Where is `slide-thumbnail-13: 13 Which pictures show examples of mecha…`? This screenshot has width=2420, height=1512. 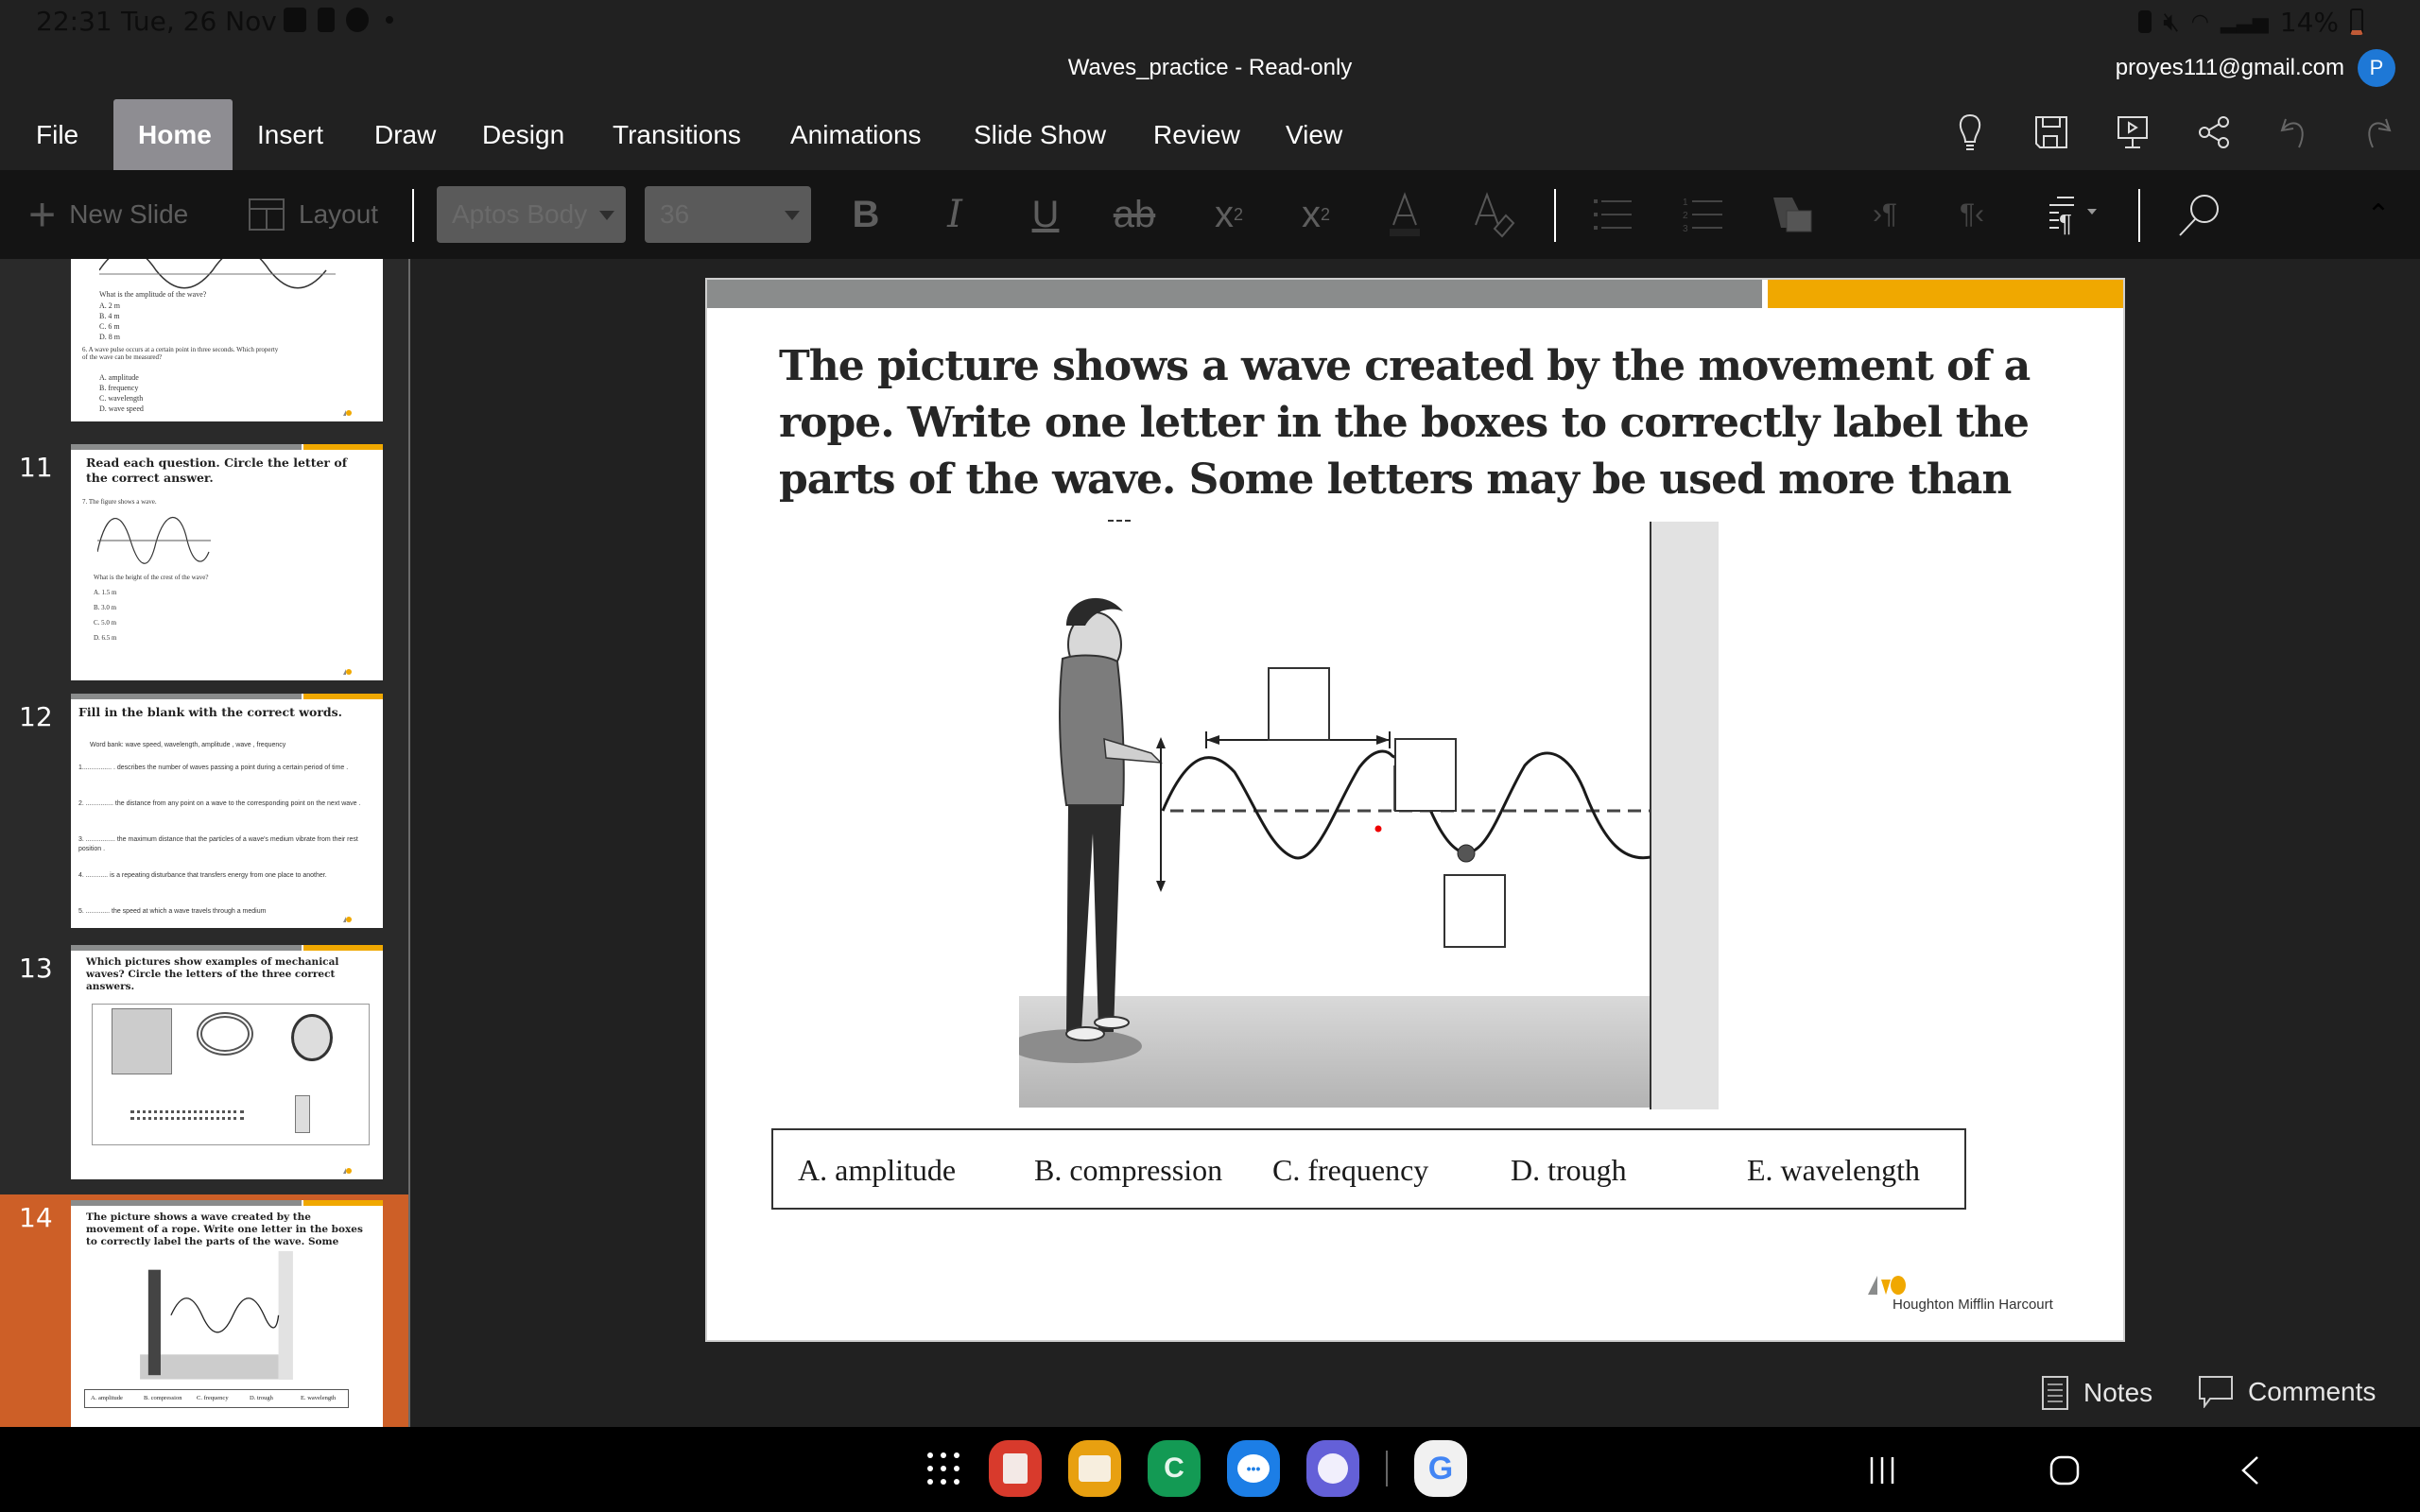
slide-thumbnail-13: 13 Which pictures show examples of mecha… is located at coordinates (204, 1069).